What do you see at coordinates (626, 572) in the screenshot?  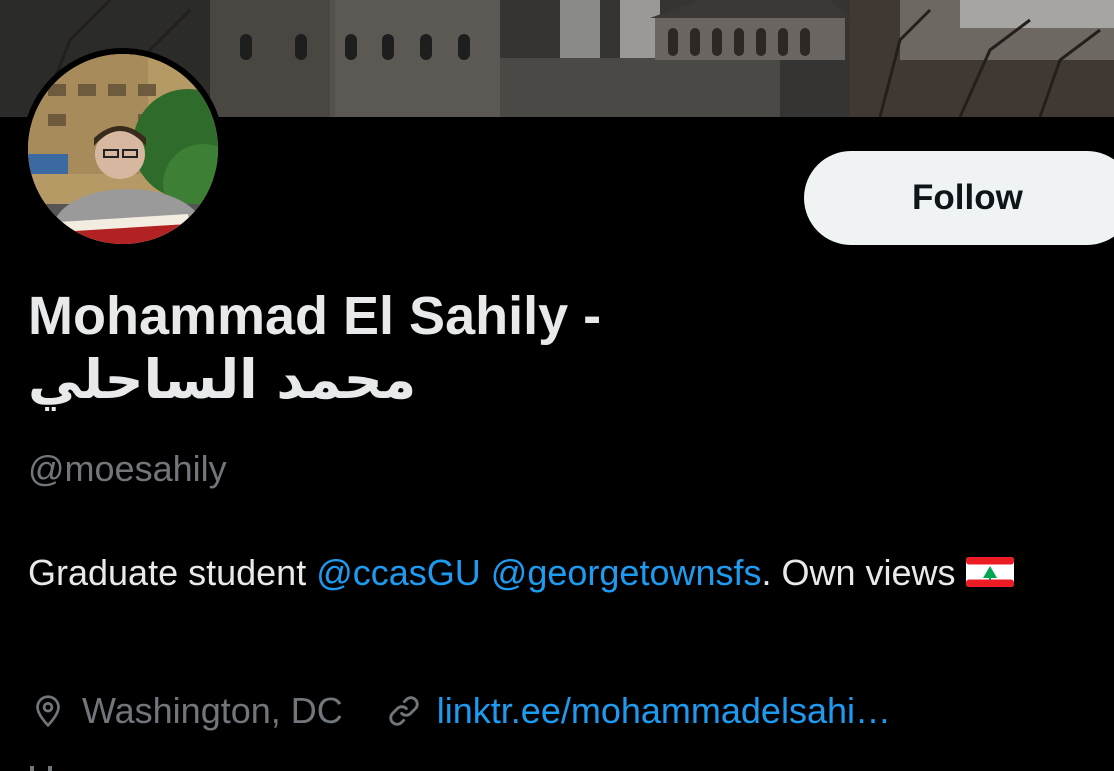 I see `bio-mention-georgetownsfs: @georgetownsfs` at bounding box center [626, 572].